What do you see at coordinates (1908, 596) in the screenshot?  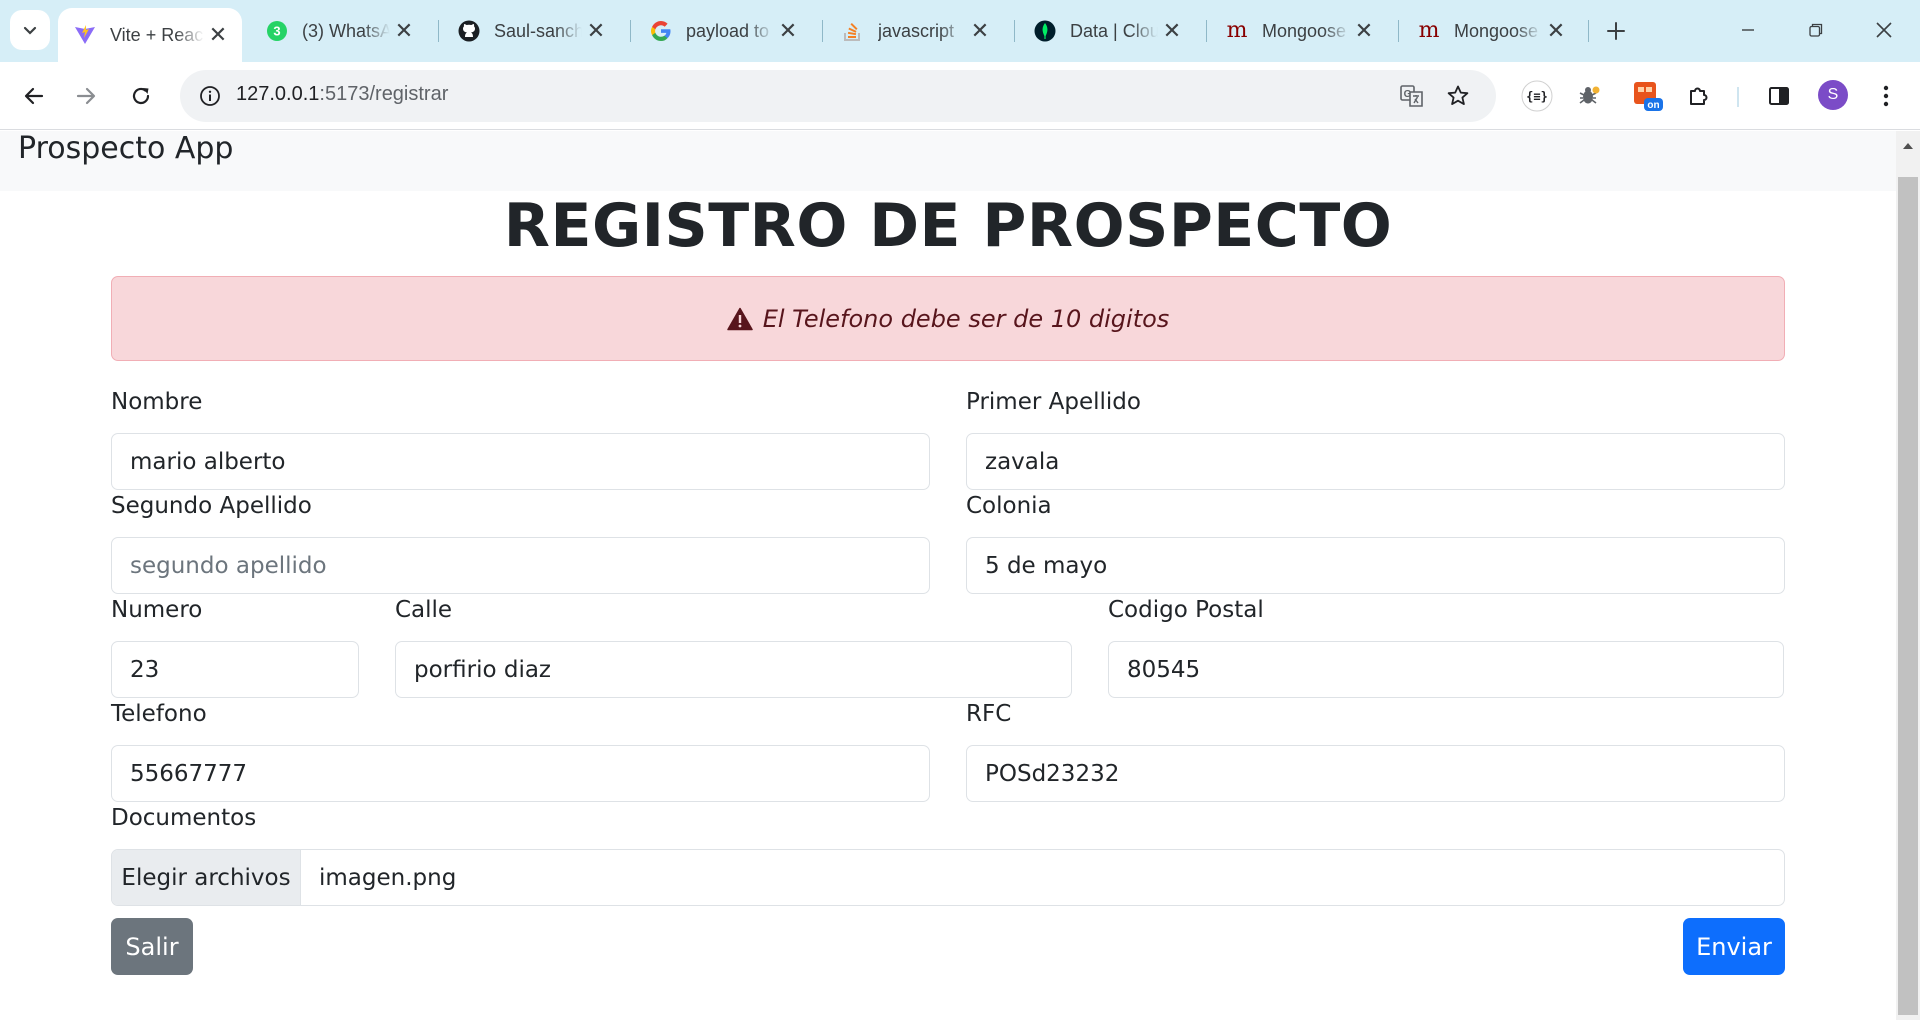 I see `scrollbar-thumb` at bounding box center [1908, 596].